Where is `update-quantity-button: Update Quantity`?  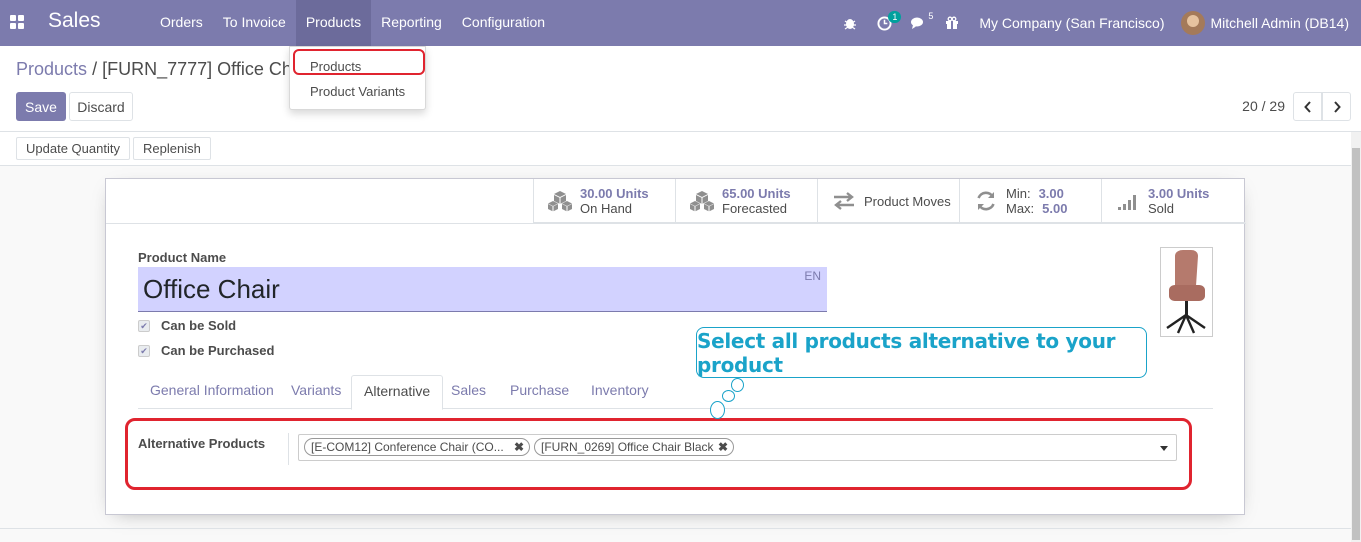 update-quantity-button: Update Quantity is located at coordinates (73, 148).